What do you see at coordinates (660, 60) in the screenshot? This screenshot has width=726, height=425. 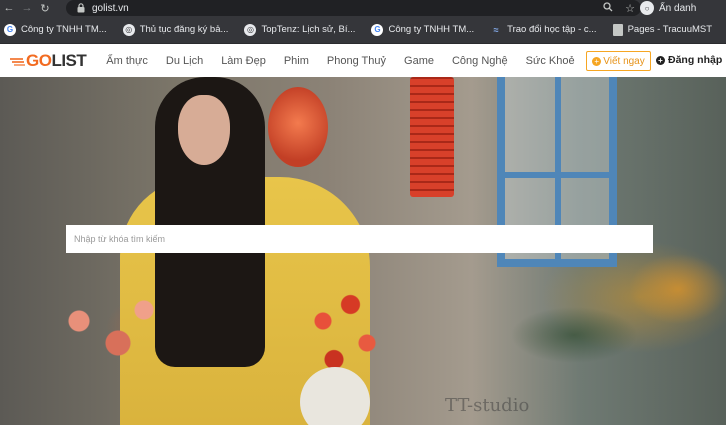 I see `plus-circle-icon: +` at bounding box center [660, 60].